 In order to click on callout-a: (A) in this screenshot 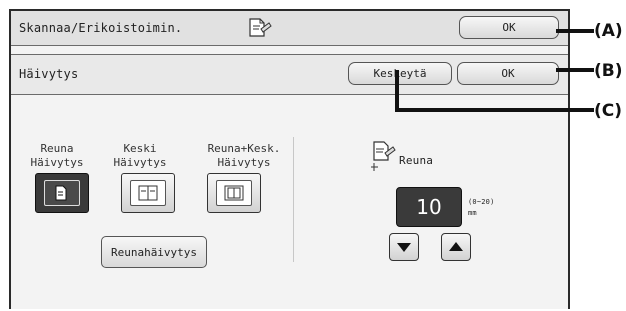, I will do `click(608, 31)`.